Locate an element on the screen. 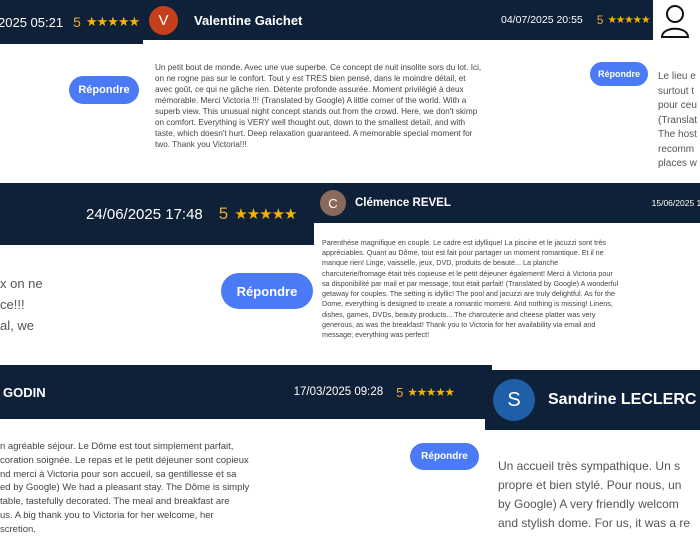  reviewer-name: Valentine Gaichet is located at coordinates (248, 20).